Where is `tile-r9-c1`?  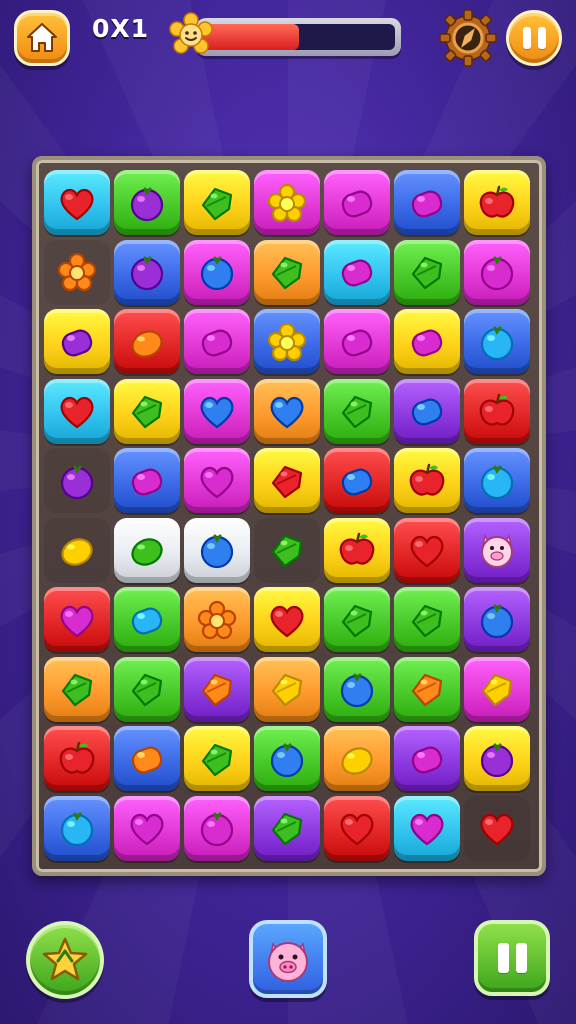 tile-r9-c1 is located at coordinates (77, 758).